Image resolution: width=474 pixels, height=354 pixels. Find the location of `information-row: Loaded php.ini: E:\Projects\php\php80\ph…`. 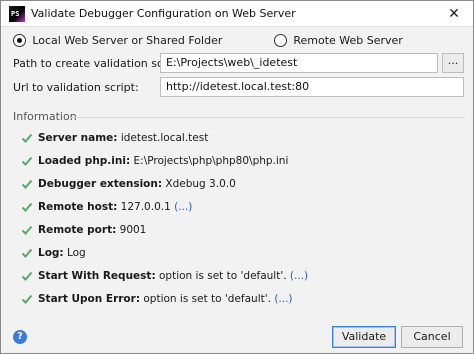

information-row: Loaded php.ini: E:\Projects\php\php80\ph… is located at coordinates (154, 163).